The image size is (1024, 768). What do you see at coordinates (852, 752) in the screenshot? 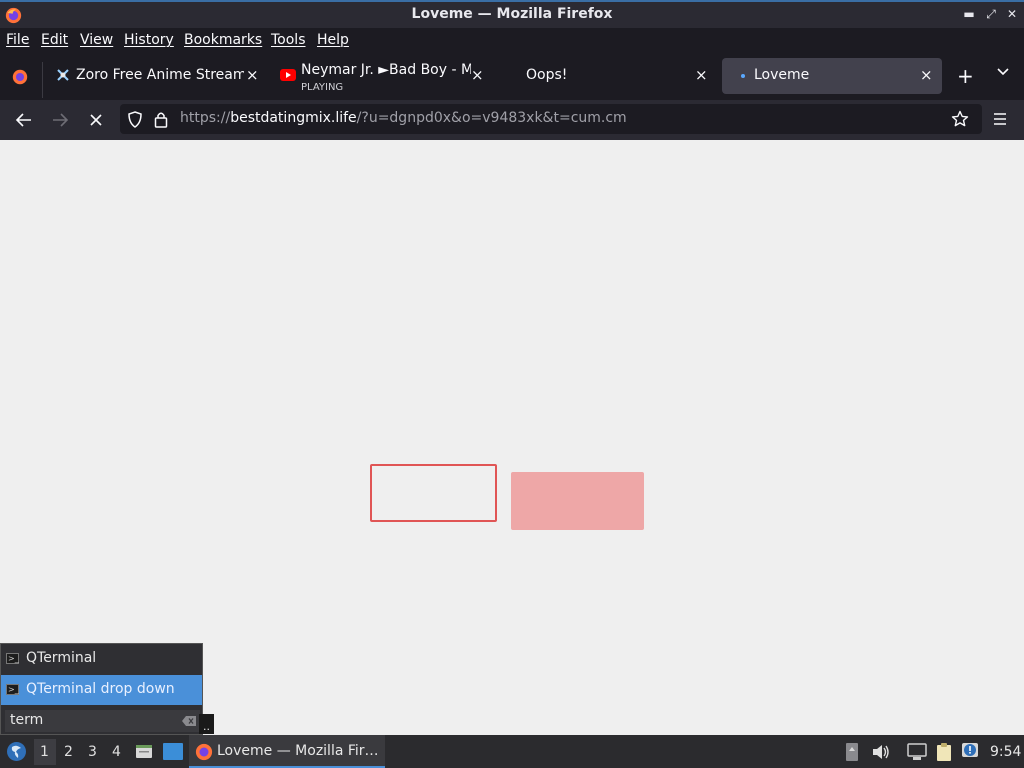
I see `removable-media-icon` at bounding box center [852, 752].